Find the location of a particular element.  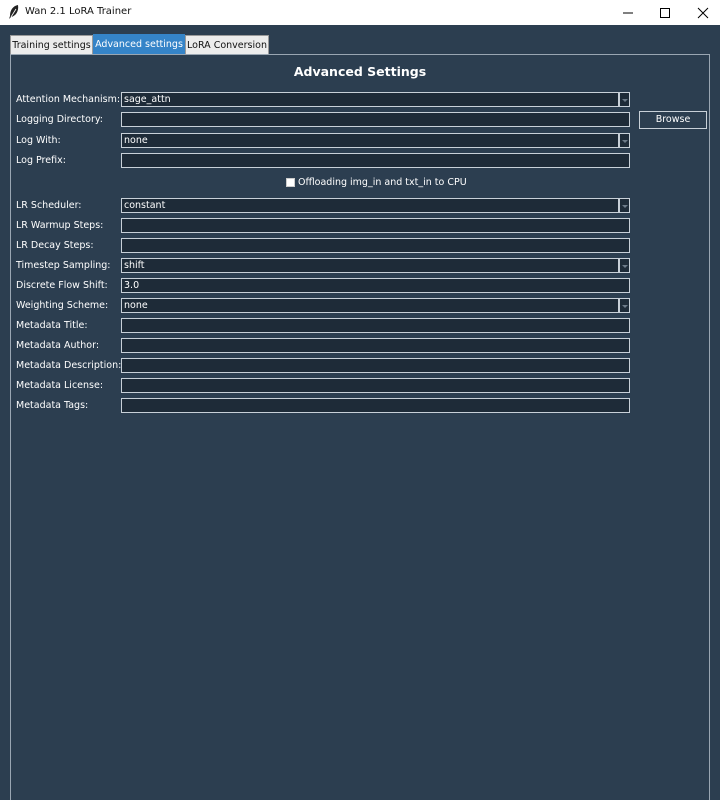

log-with-dropdown-arrow is located at coordinates (624, 140).